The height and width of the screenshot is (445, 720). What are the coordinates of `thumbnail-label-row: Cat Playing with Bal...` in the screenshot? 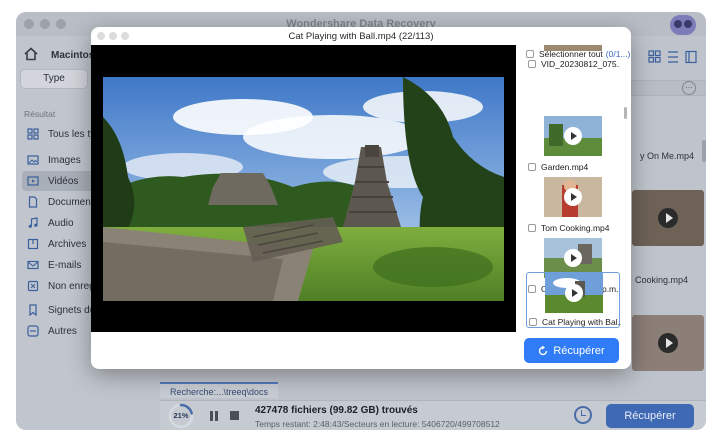 It's located at (575, 322).